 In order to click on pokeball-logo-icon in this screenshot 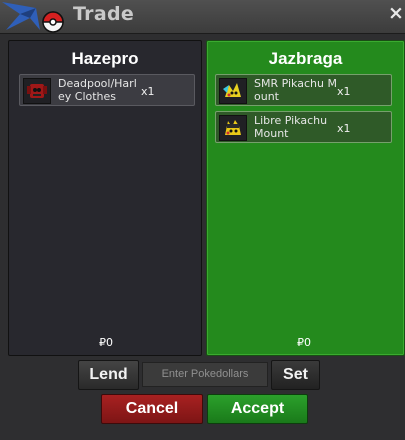, I will do `click(33, 17)`.